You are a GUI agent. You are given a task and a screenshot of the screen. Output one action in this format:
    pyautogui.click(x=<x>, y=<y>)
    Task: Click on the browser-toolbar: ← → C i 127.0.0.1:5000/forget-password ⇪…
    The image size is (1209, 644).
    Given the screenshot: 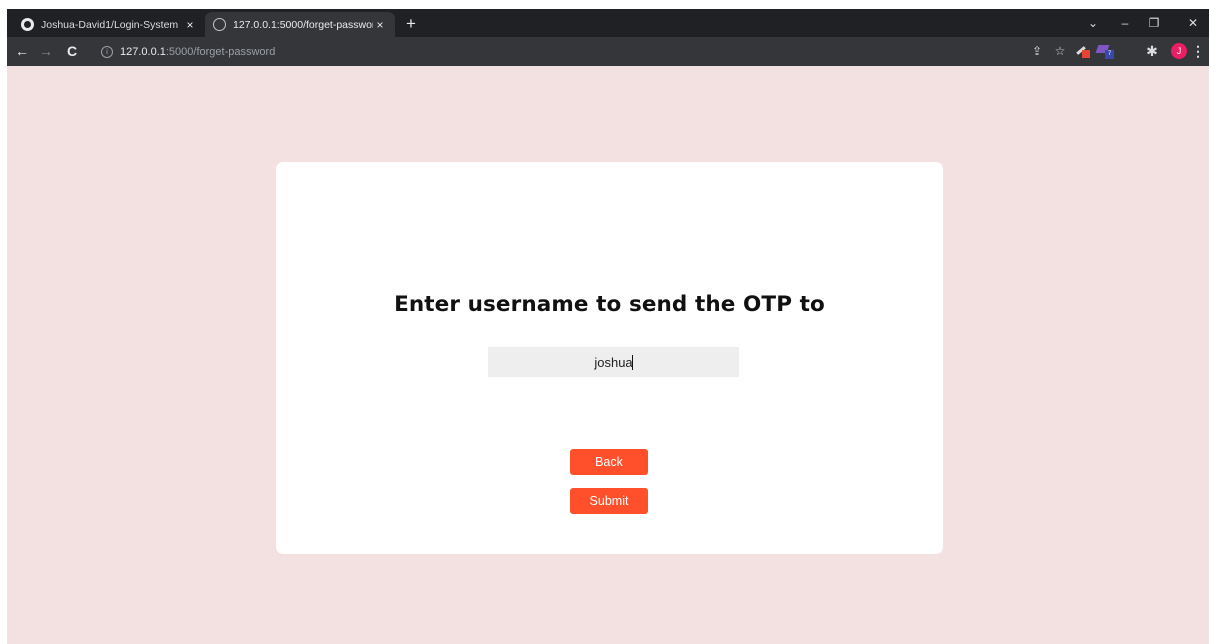 What is the action you would take?
    pyautogui.click(x=608, y=51)
    